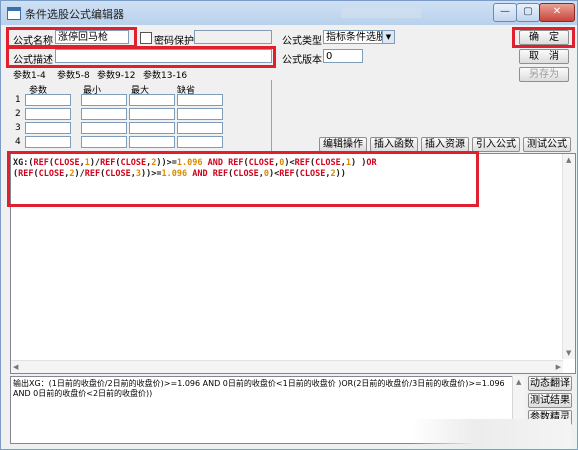 The width and height of the screenshot is (578, 450). Describe the element at coordinates (287, 366) in the screenshot. I see `editor-horizontal-scrollbar: ◀ ▶` at that location.